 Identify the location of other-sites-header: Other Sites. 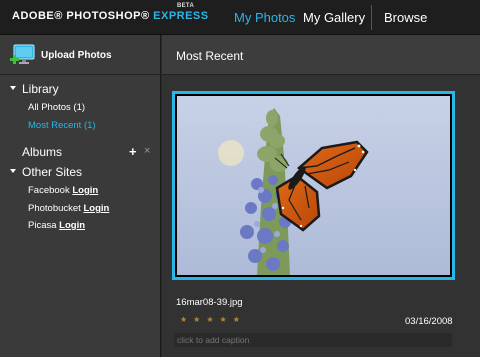
(46, 172).